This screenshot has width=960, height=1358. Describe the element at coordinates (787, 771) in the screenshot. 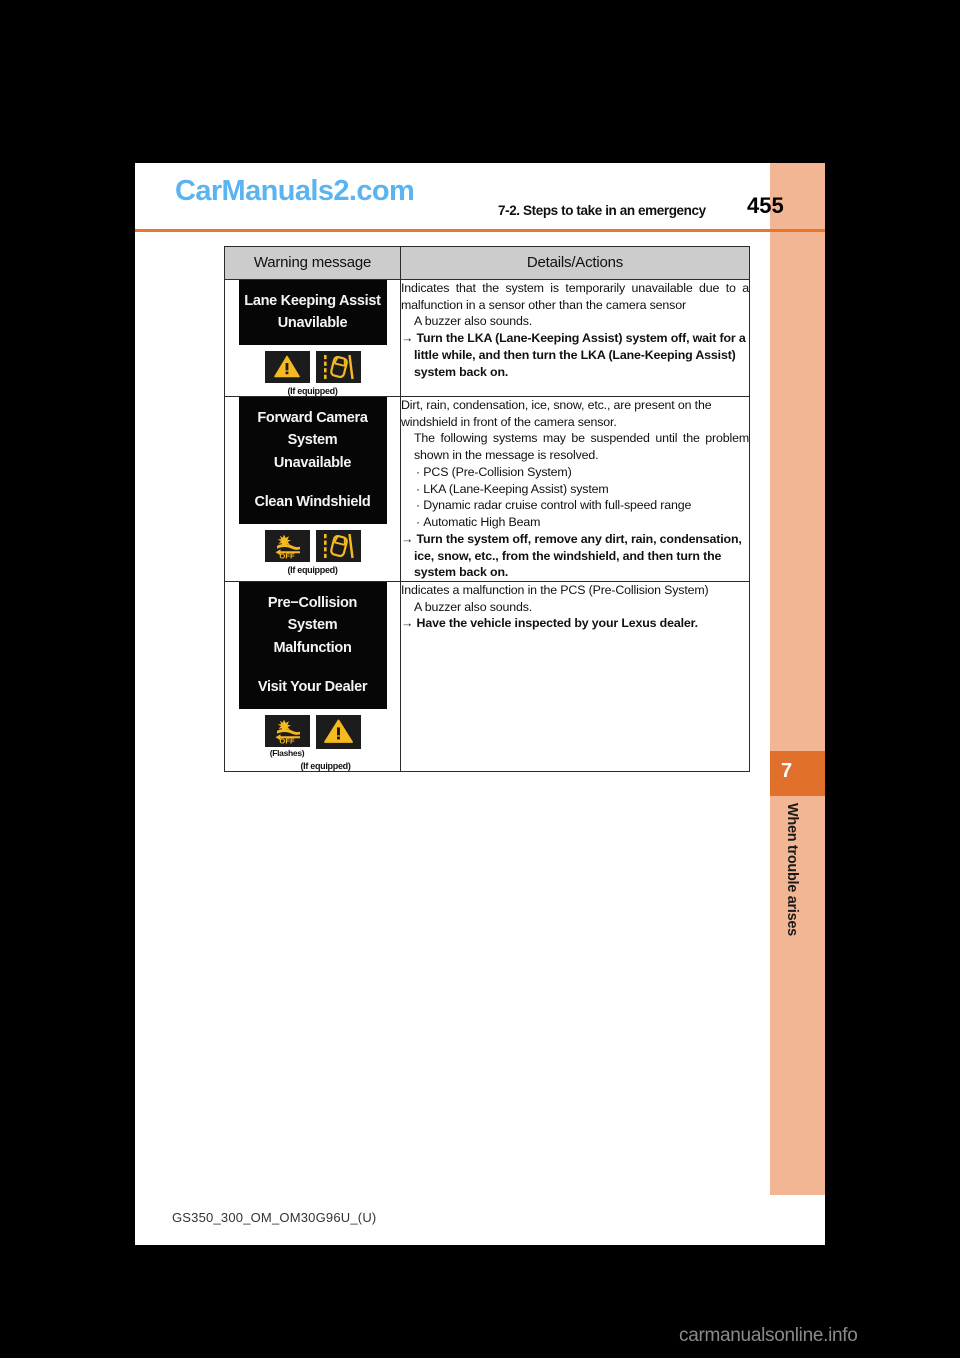

I see `chapter-number: 7` at that location.